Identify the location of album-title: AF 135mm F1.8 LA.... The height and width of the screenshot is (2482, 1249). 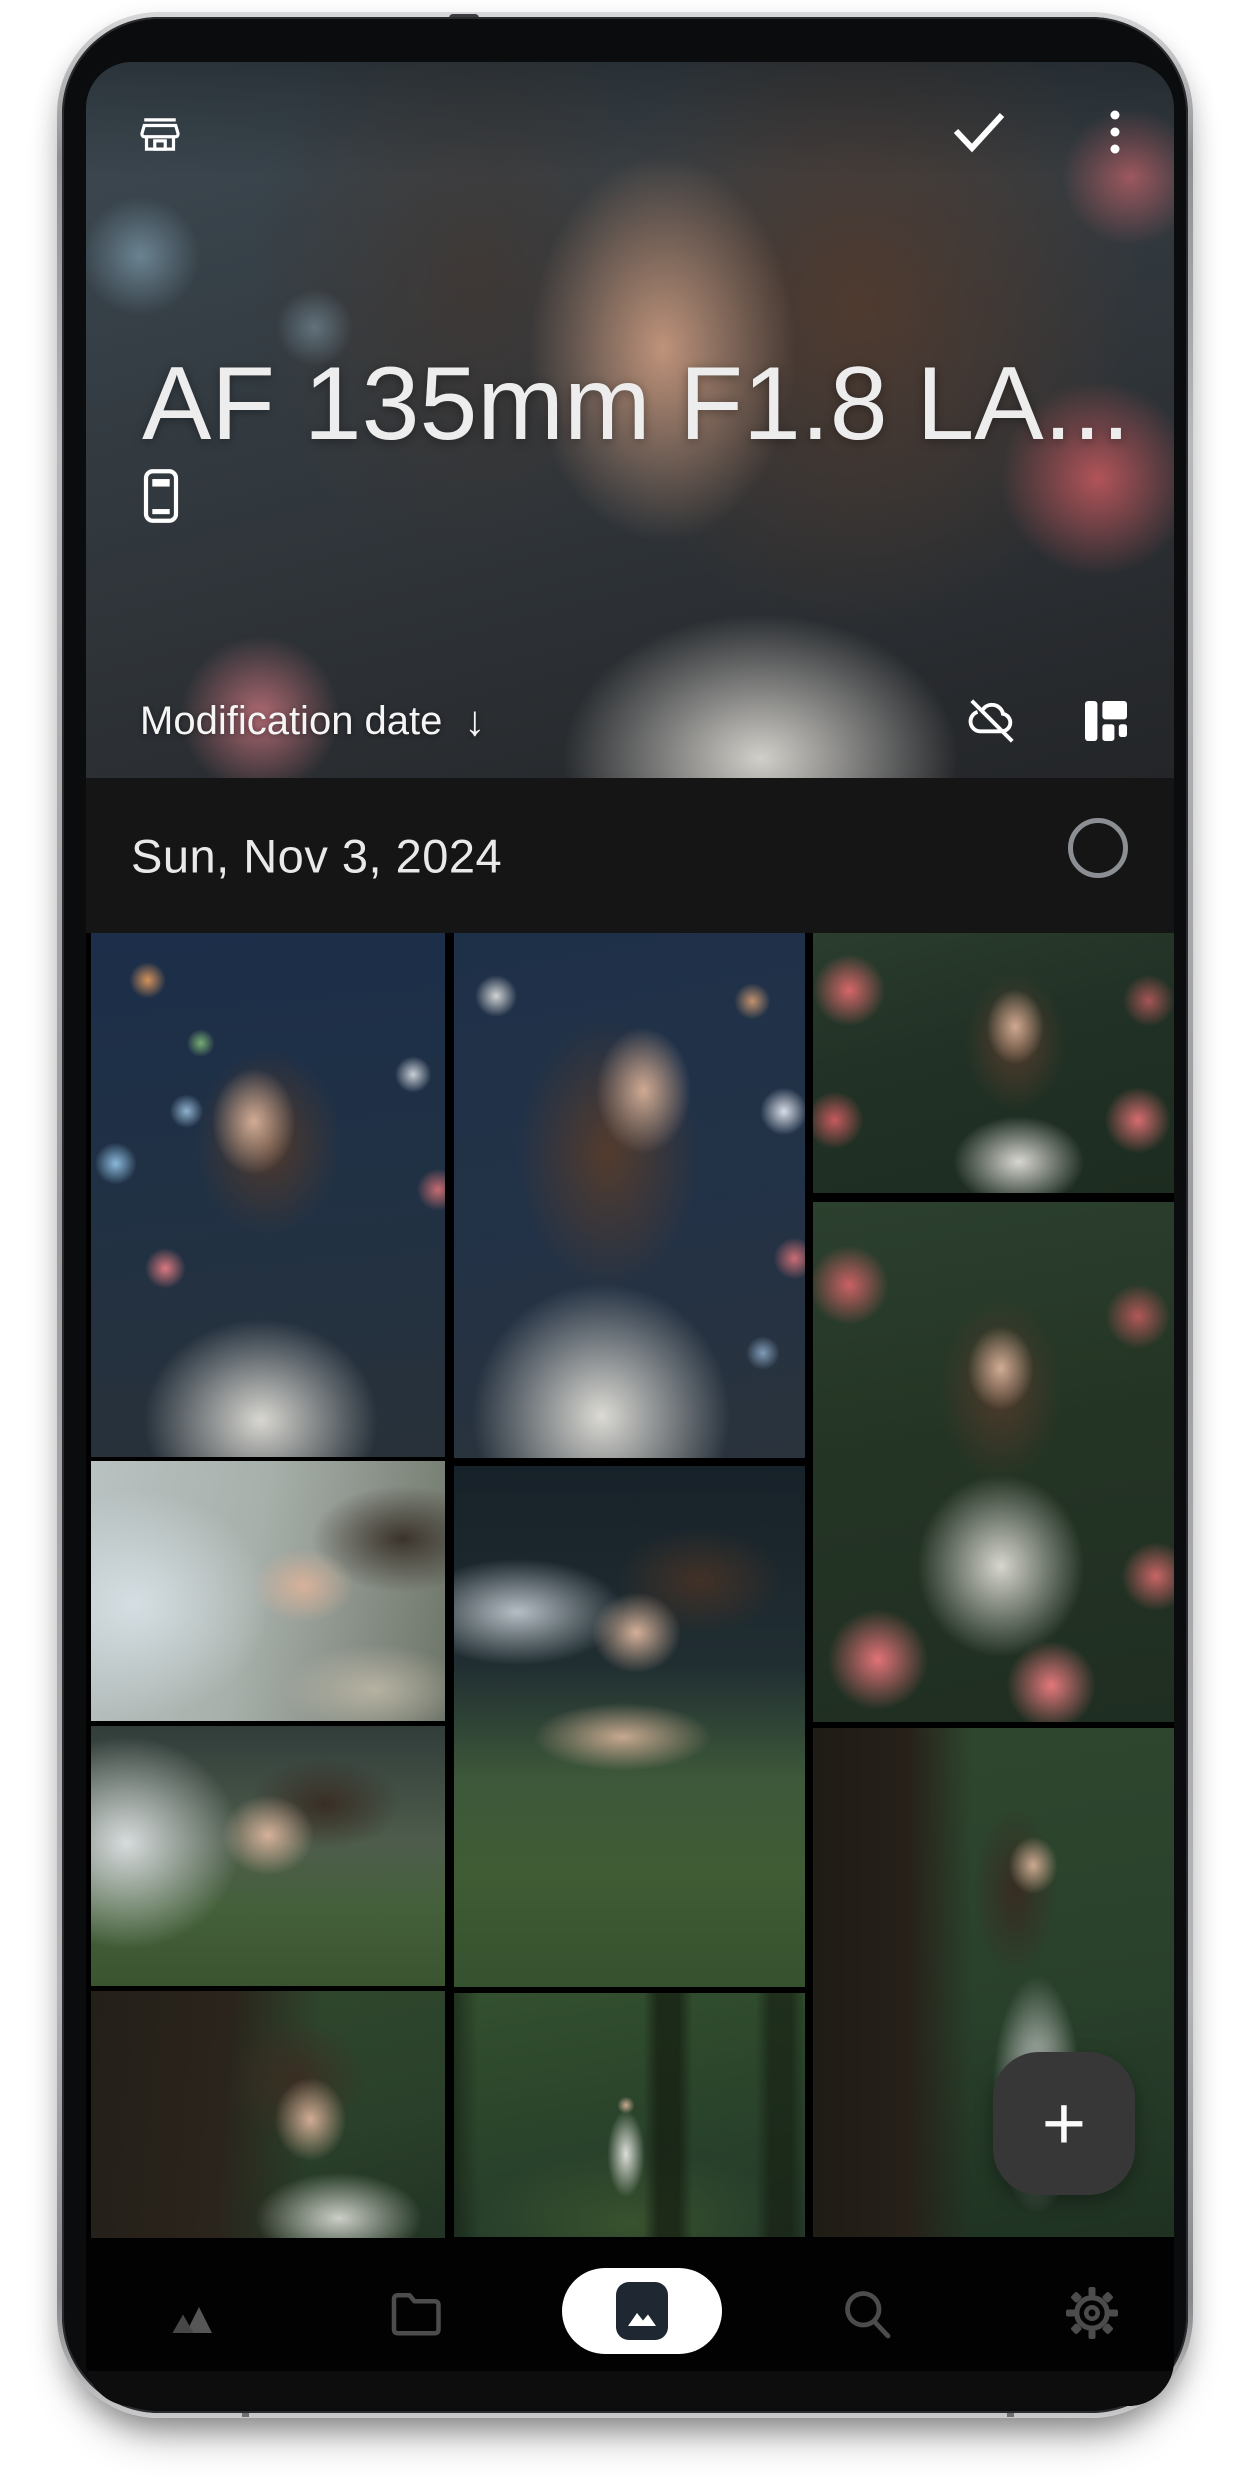
(636, 404).